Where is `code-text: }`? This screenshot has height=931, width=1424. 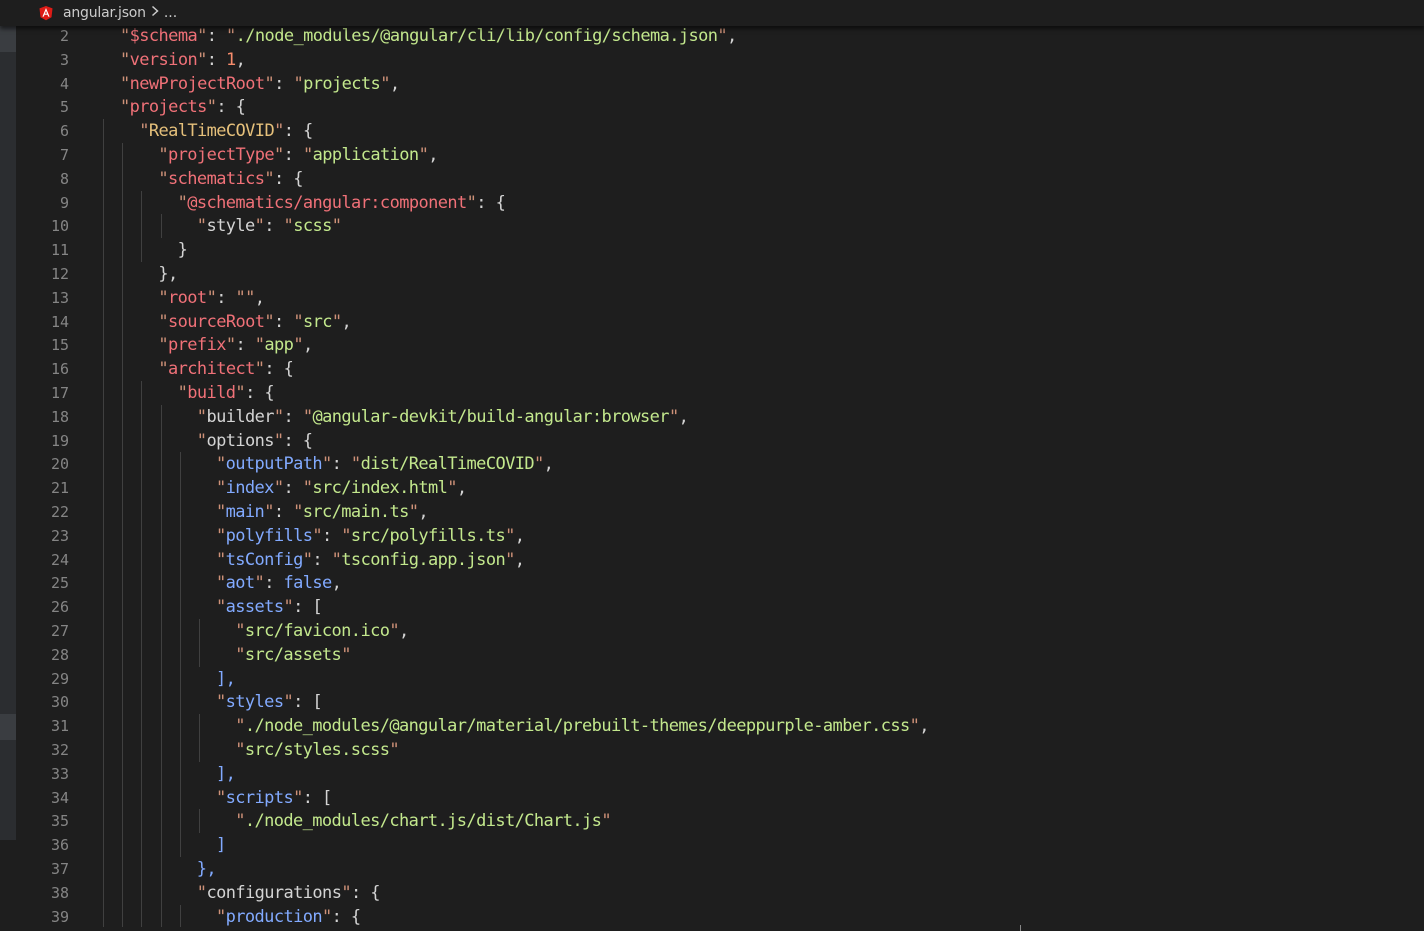 code-text: } is located at coordinates (183, 250).